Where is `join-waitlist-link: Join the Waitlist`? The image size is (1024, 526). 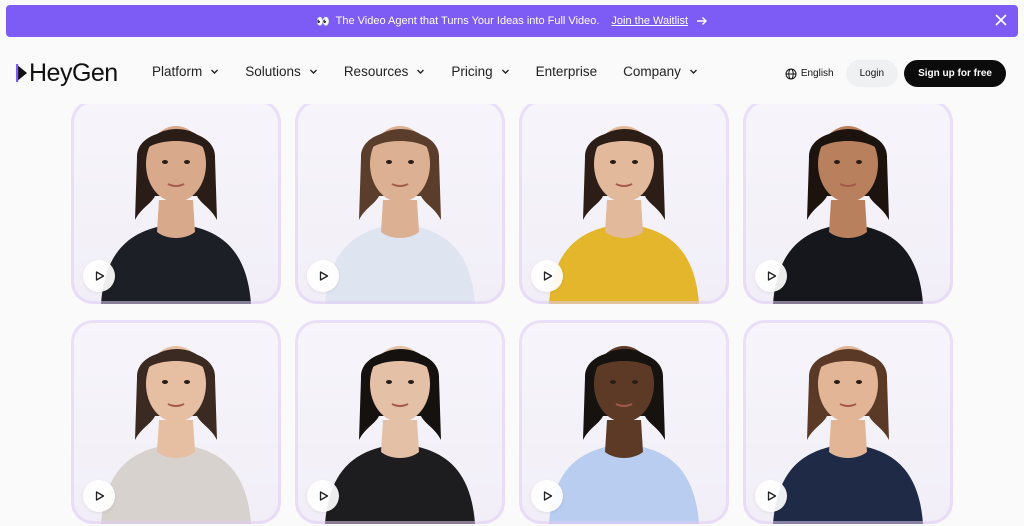
join-waitlist-link: Join the Waitlist is located at coordinates (649, 21).